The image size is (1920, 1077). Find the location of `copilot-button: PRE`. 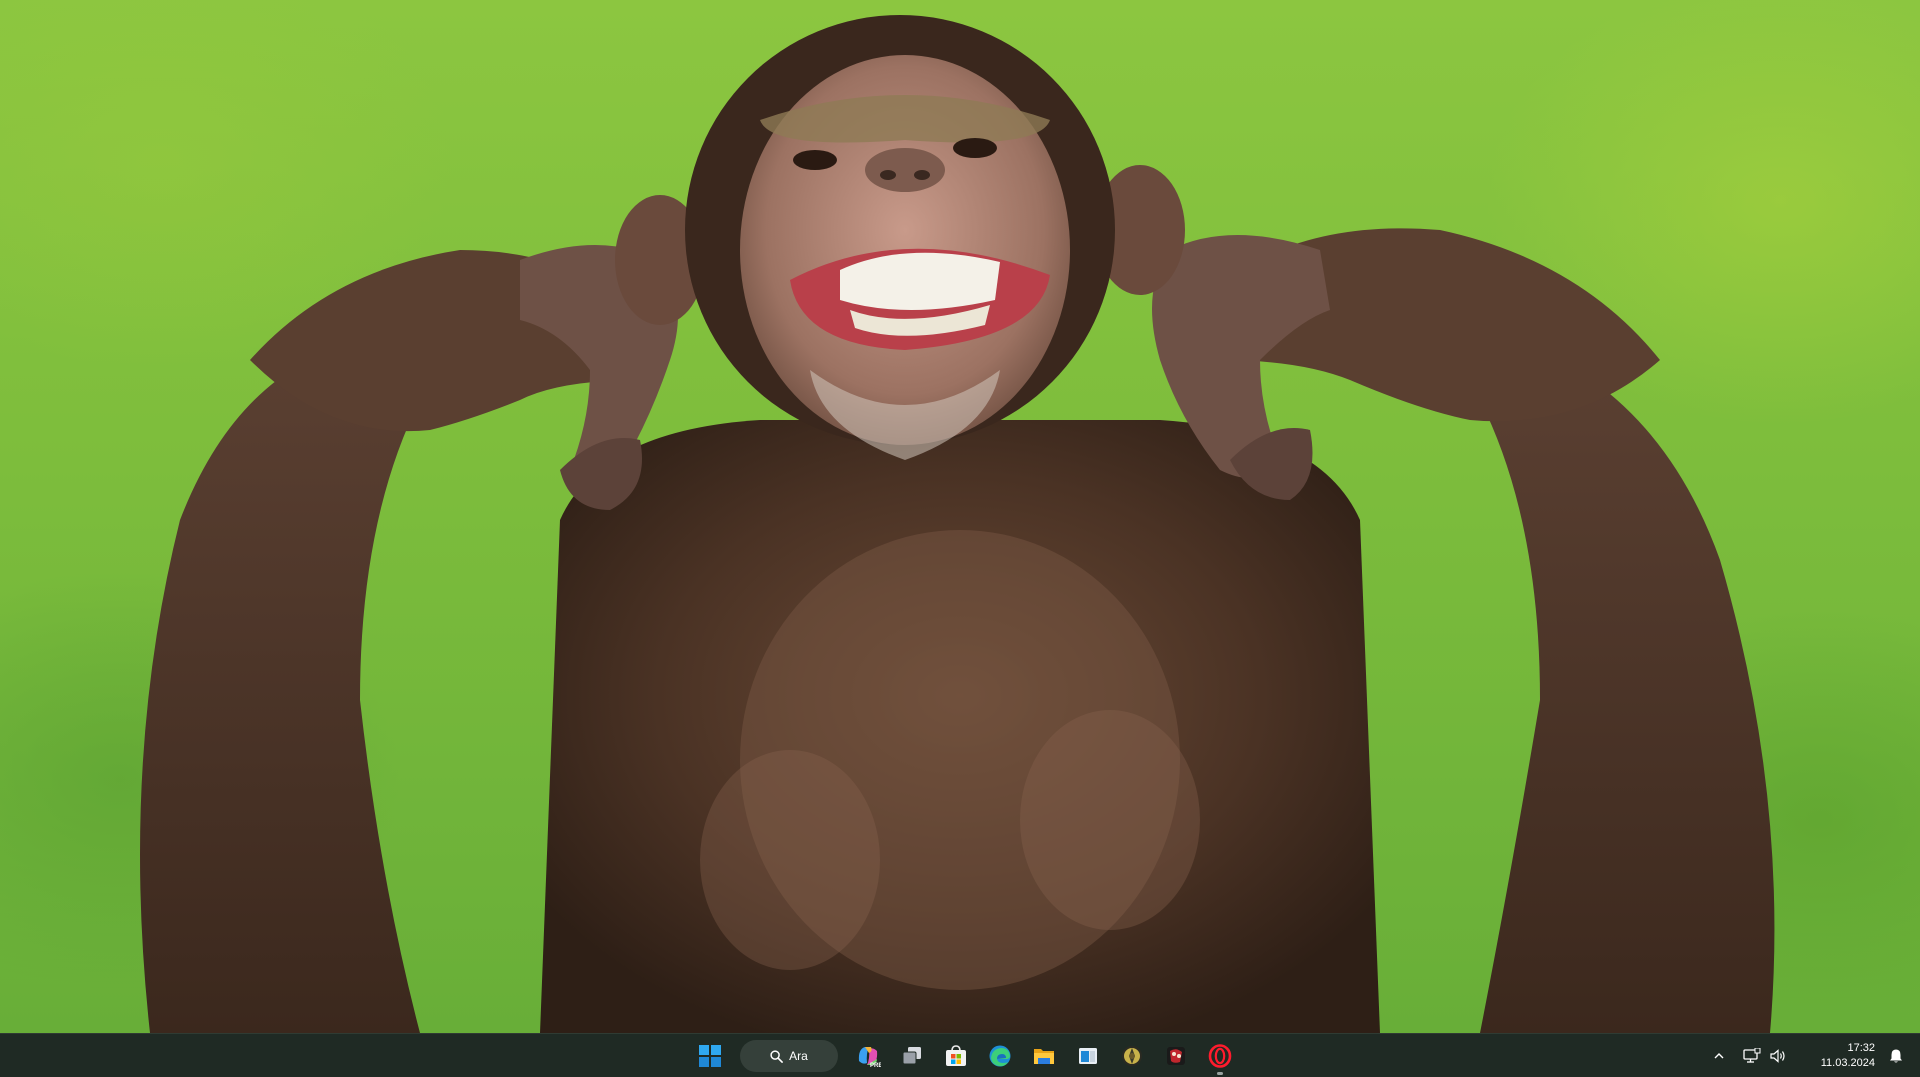

copilot-button: PRE is located at coordinates (868, 1056).